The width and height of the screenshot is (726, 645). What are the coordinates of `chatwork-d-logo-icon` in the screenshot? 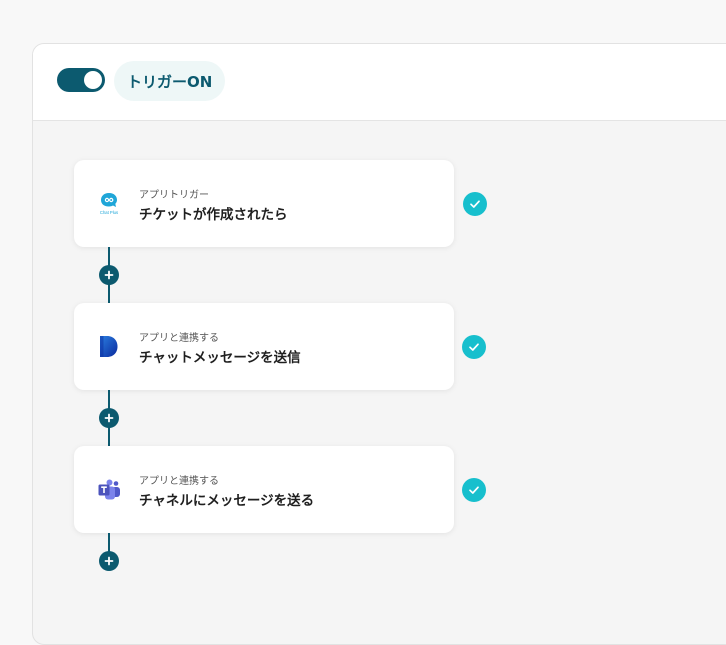 It's located at (109, 347).